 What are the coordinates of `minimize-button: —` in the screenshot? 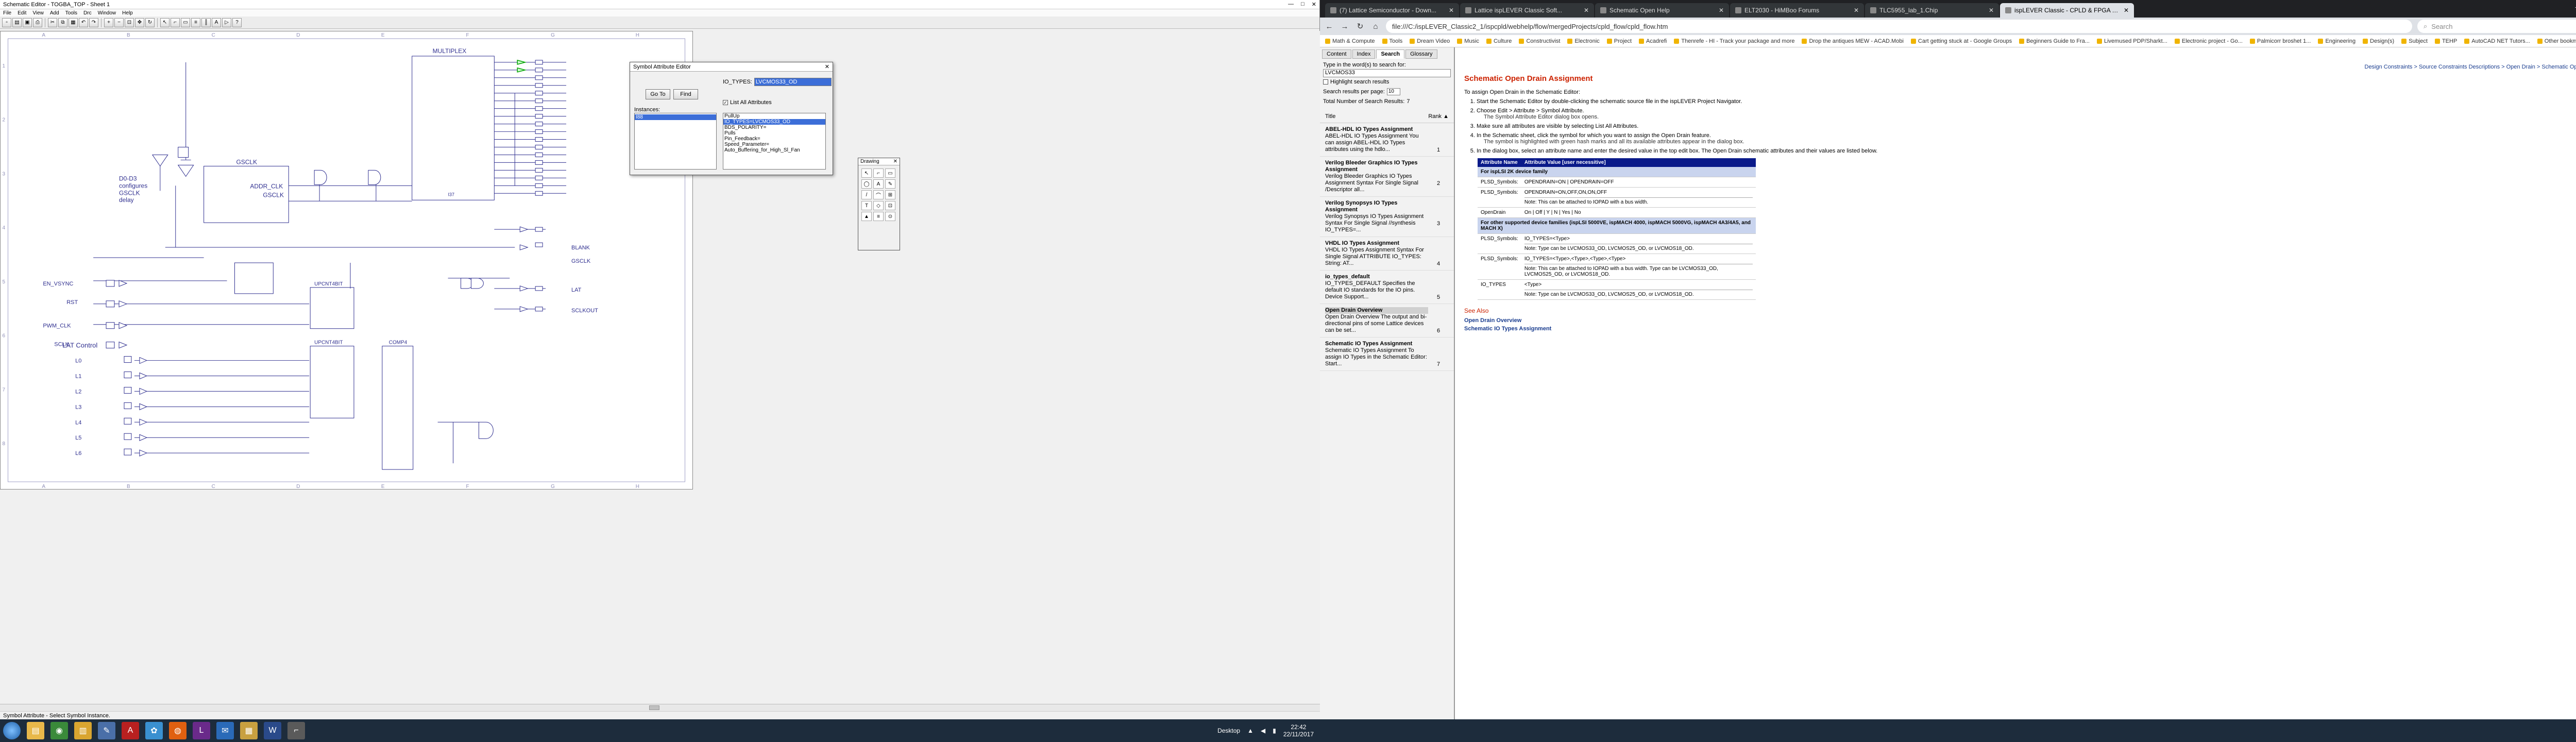 It's located at (1291, 4).